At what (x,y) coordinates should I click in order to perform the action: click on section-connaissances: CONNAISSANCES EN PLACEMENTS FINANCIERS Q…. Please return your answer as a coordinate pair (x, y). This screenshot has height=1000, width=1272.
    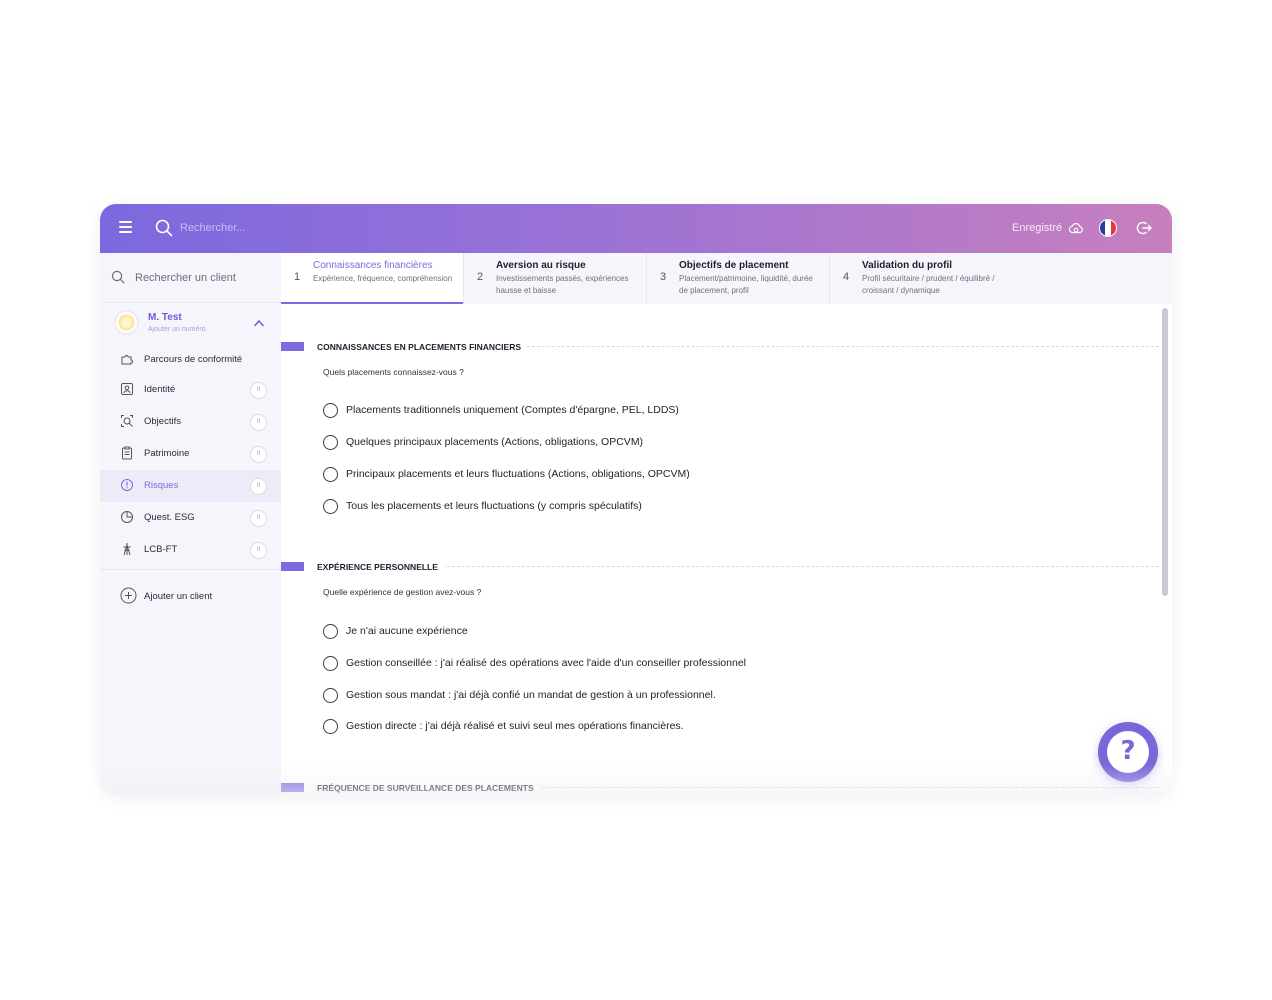
    Looking at the image, I should click on (721, 428).